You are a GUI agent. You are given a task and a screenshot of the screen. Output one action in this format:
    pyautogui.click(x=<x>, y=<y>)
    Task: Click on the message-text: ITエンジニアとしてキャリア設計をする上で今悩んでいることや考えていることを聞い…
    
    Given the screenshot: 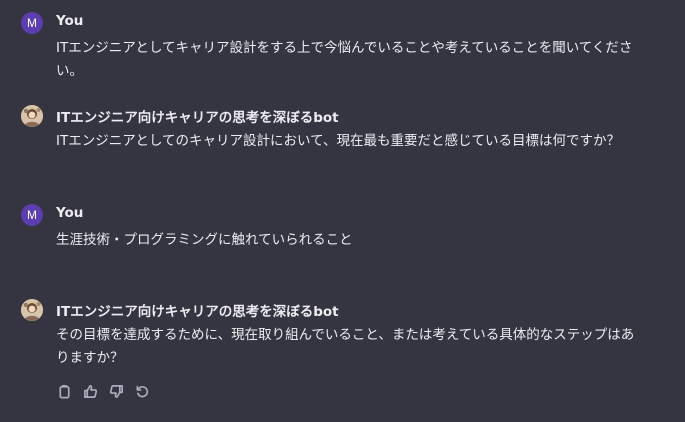 What is the action you would take?
    pyautogui.click(x=344, y=59)
    